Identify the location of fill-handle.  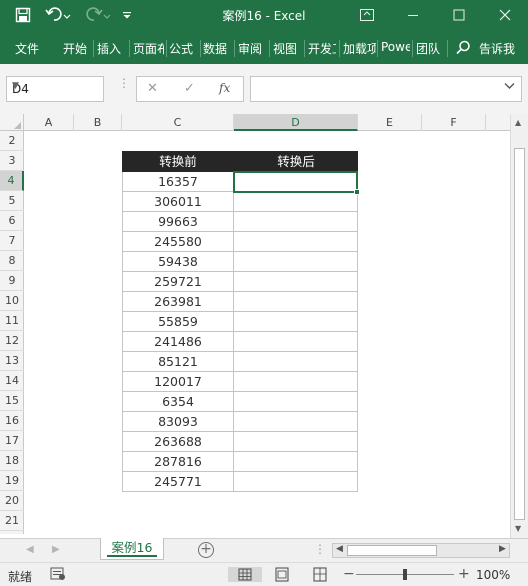
(357, 192).